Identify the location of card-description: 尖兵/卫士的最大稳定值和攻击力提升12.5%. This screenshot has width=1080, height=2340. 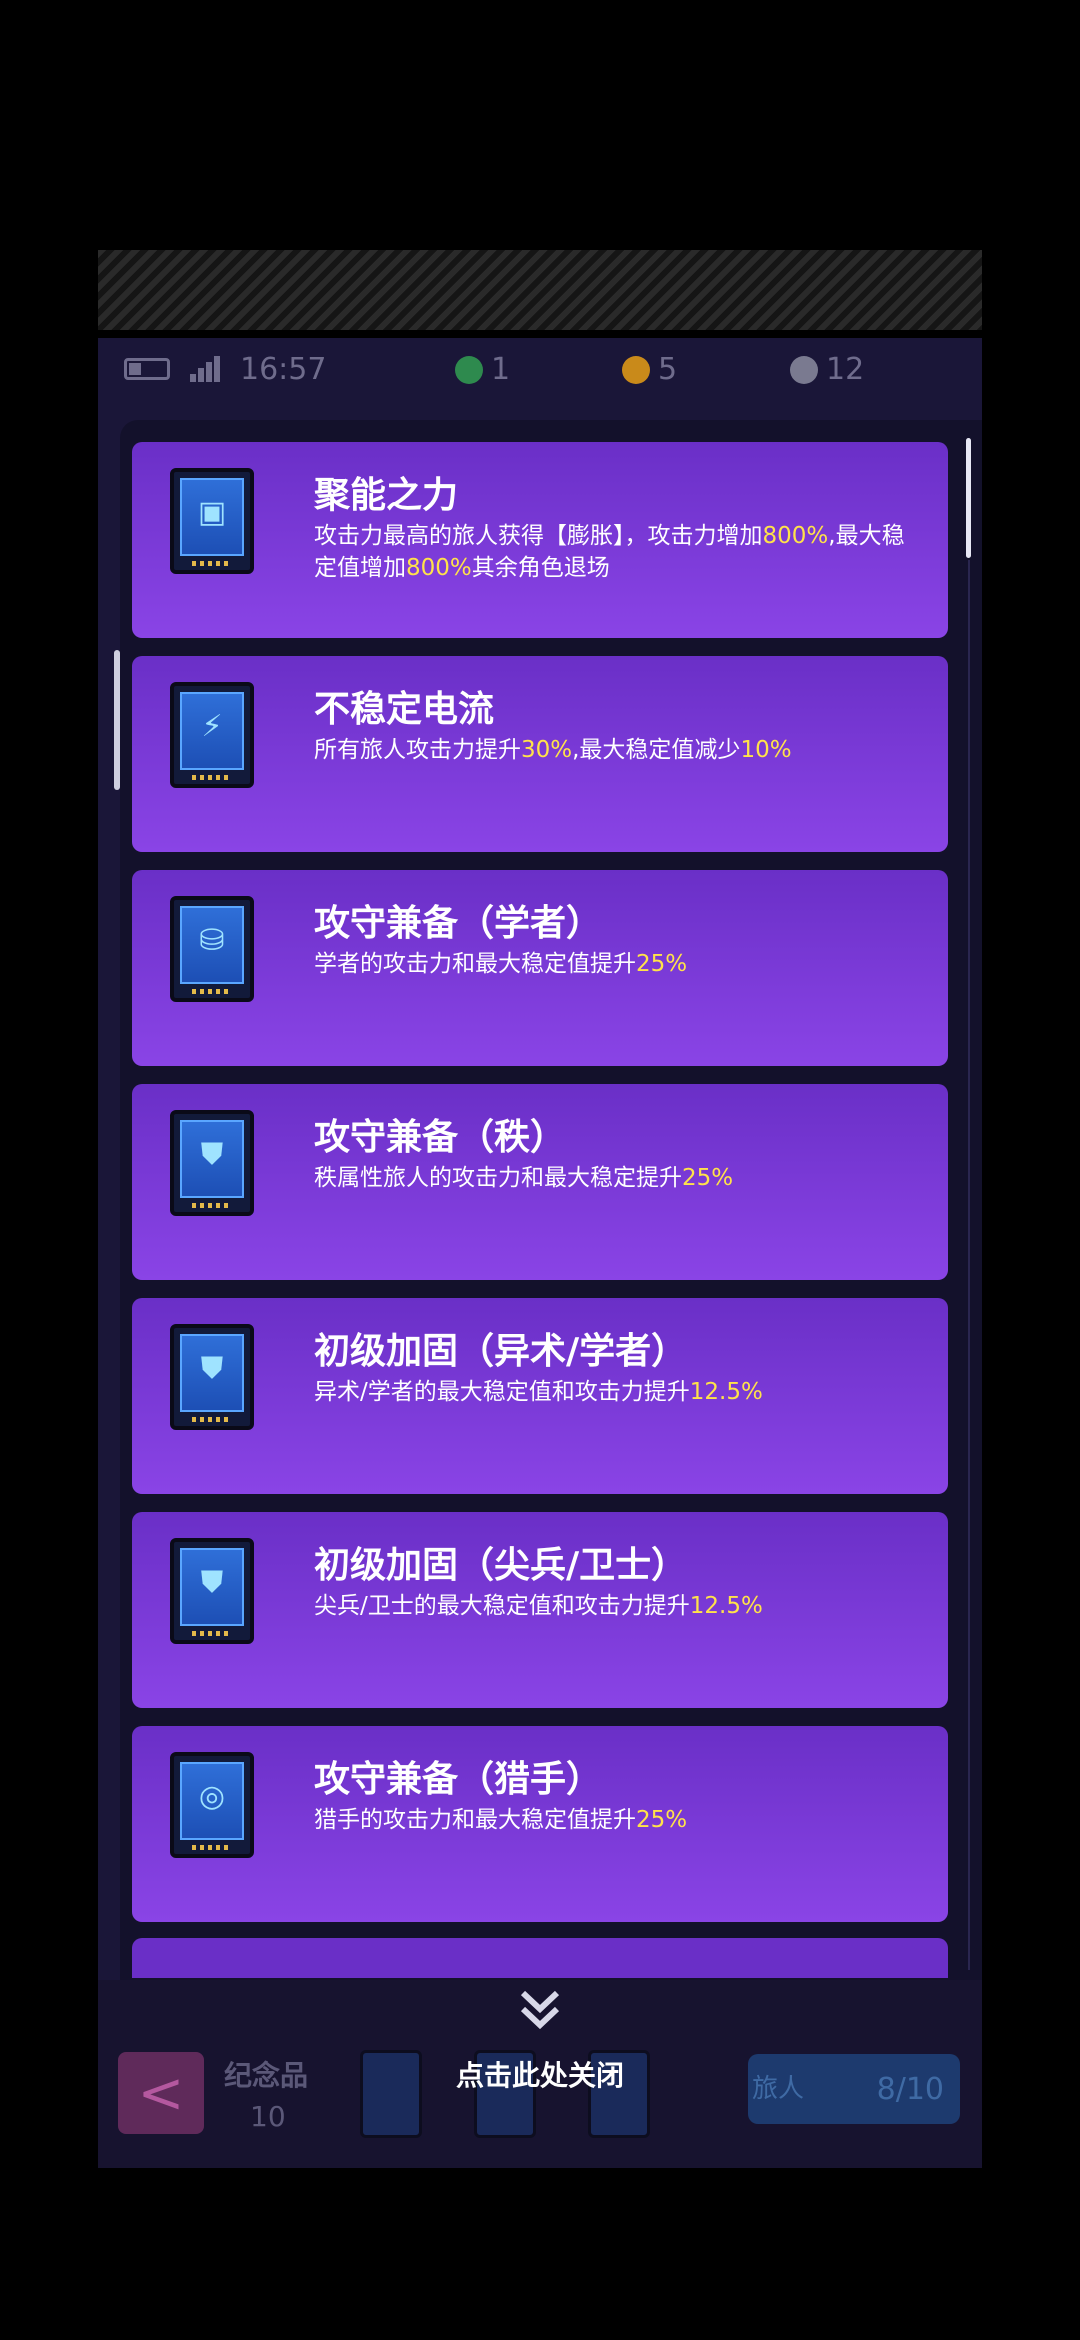
(619, 1606).